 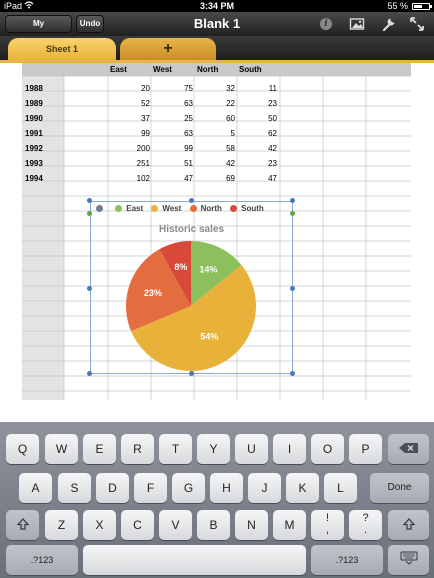 What do you see at coordinates (99, 449) in the screenshot?
I see `key-e: E` at bounding box center [99, 449].